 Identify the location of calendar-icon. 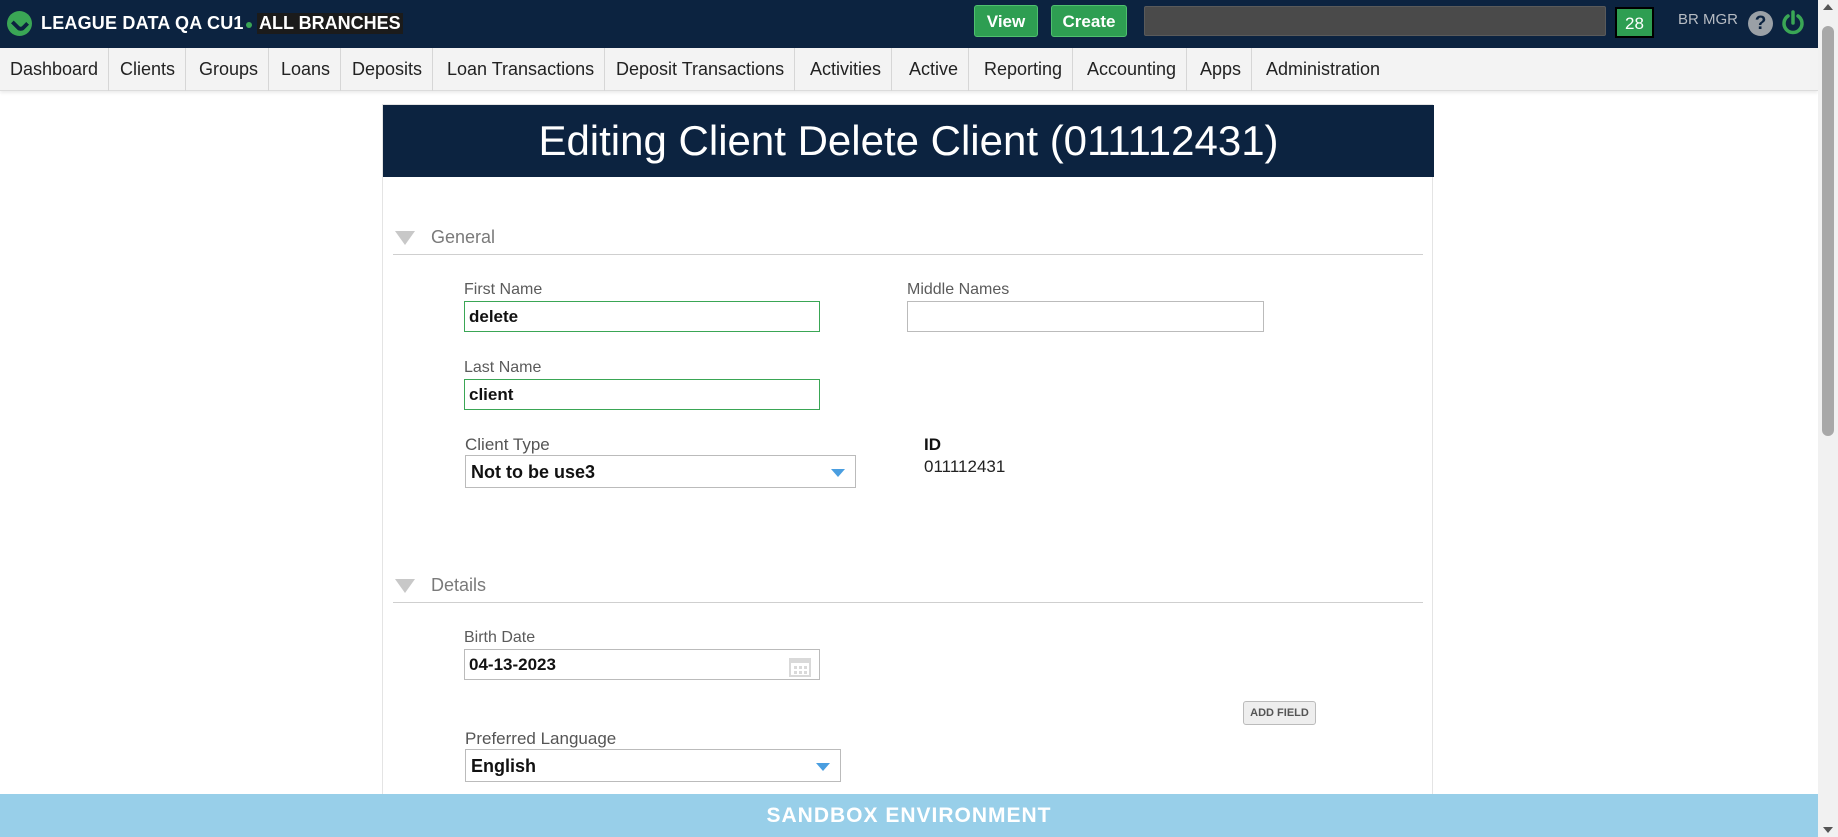
(800, 666).